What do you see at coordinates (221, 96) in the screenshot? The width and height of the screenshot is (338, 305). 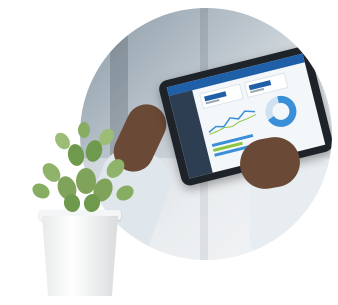 I see `stat-card` at bounding box center [221, 96].